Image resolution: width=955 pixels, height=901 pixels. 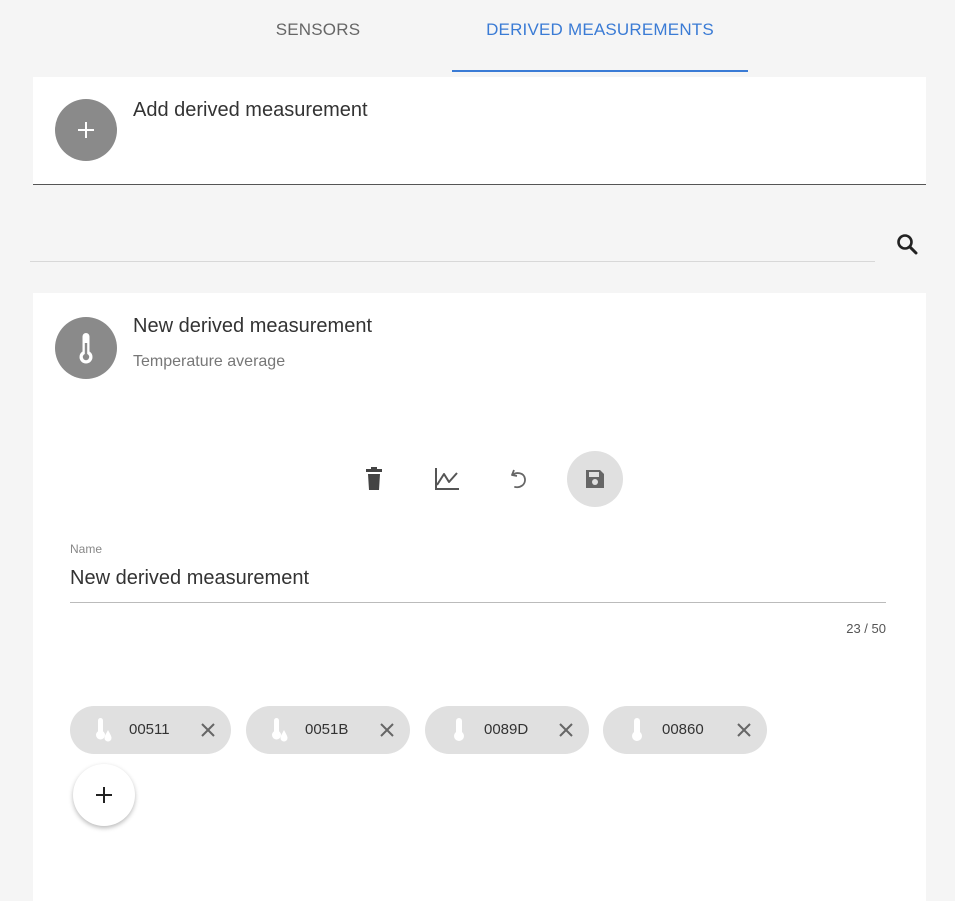 I want to click on delete-icon, so click(x=374, y=478).